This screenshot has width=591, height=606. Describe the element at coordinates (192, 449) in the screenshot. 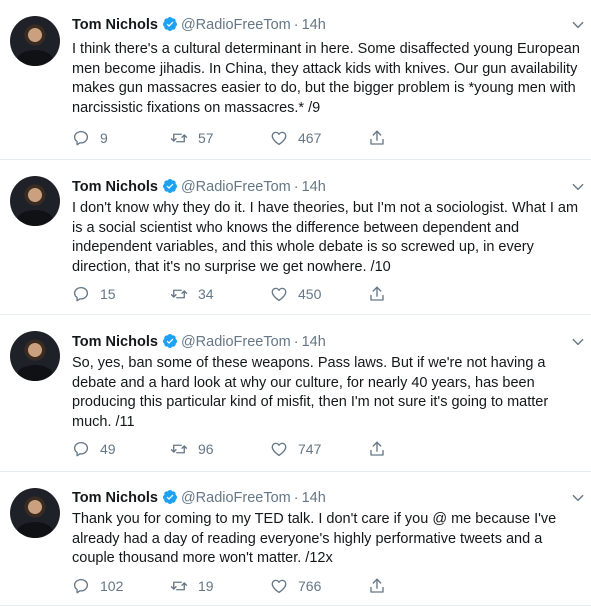

I see `retweet-button: 96` at that location.